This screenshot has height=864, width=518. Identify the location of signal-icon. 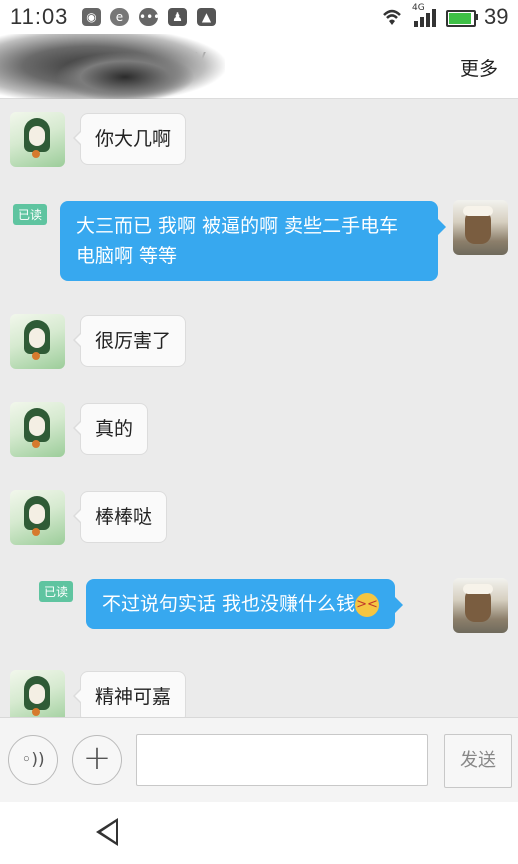
(426, 20).